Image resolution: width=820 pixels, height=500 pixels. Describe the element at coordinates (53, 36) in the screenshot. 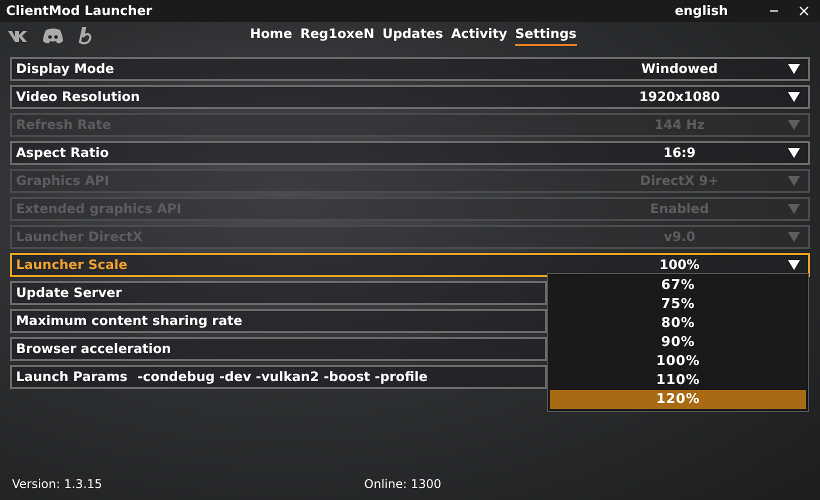

I see `game-controller-icon` at that location.